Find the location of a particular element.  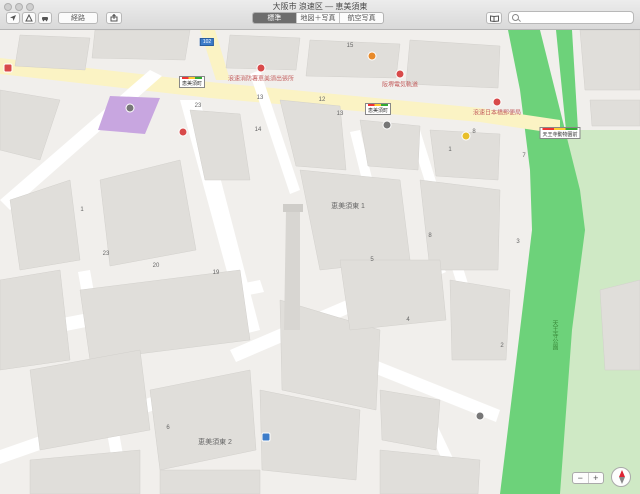

station-ebisucho-b: 恵美須町 is located at coordinates (378, 109).